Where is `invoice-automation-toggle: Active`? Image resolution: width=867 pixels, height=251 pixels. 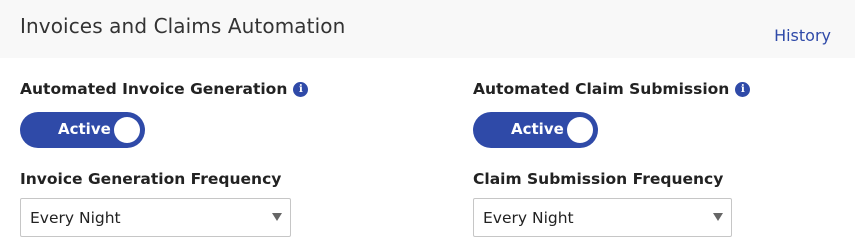 invoice-automation-toggle: Active is located at coordinates (82, 130).